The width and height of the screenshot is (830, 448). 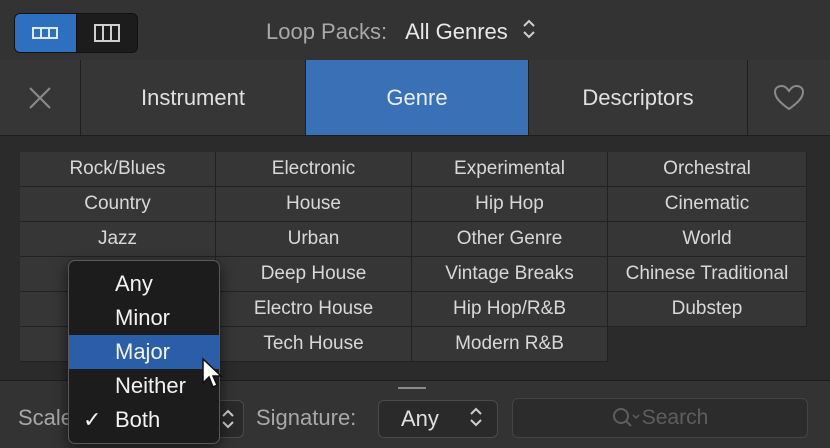 What do you see at coordinates (314, 204) in the screenshot?
I see `keyword-button: House` at bounding box center [314, 204].